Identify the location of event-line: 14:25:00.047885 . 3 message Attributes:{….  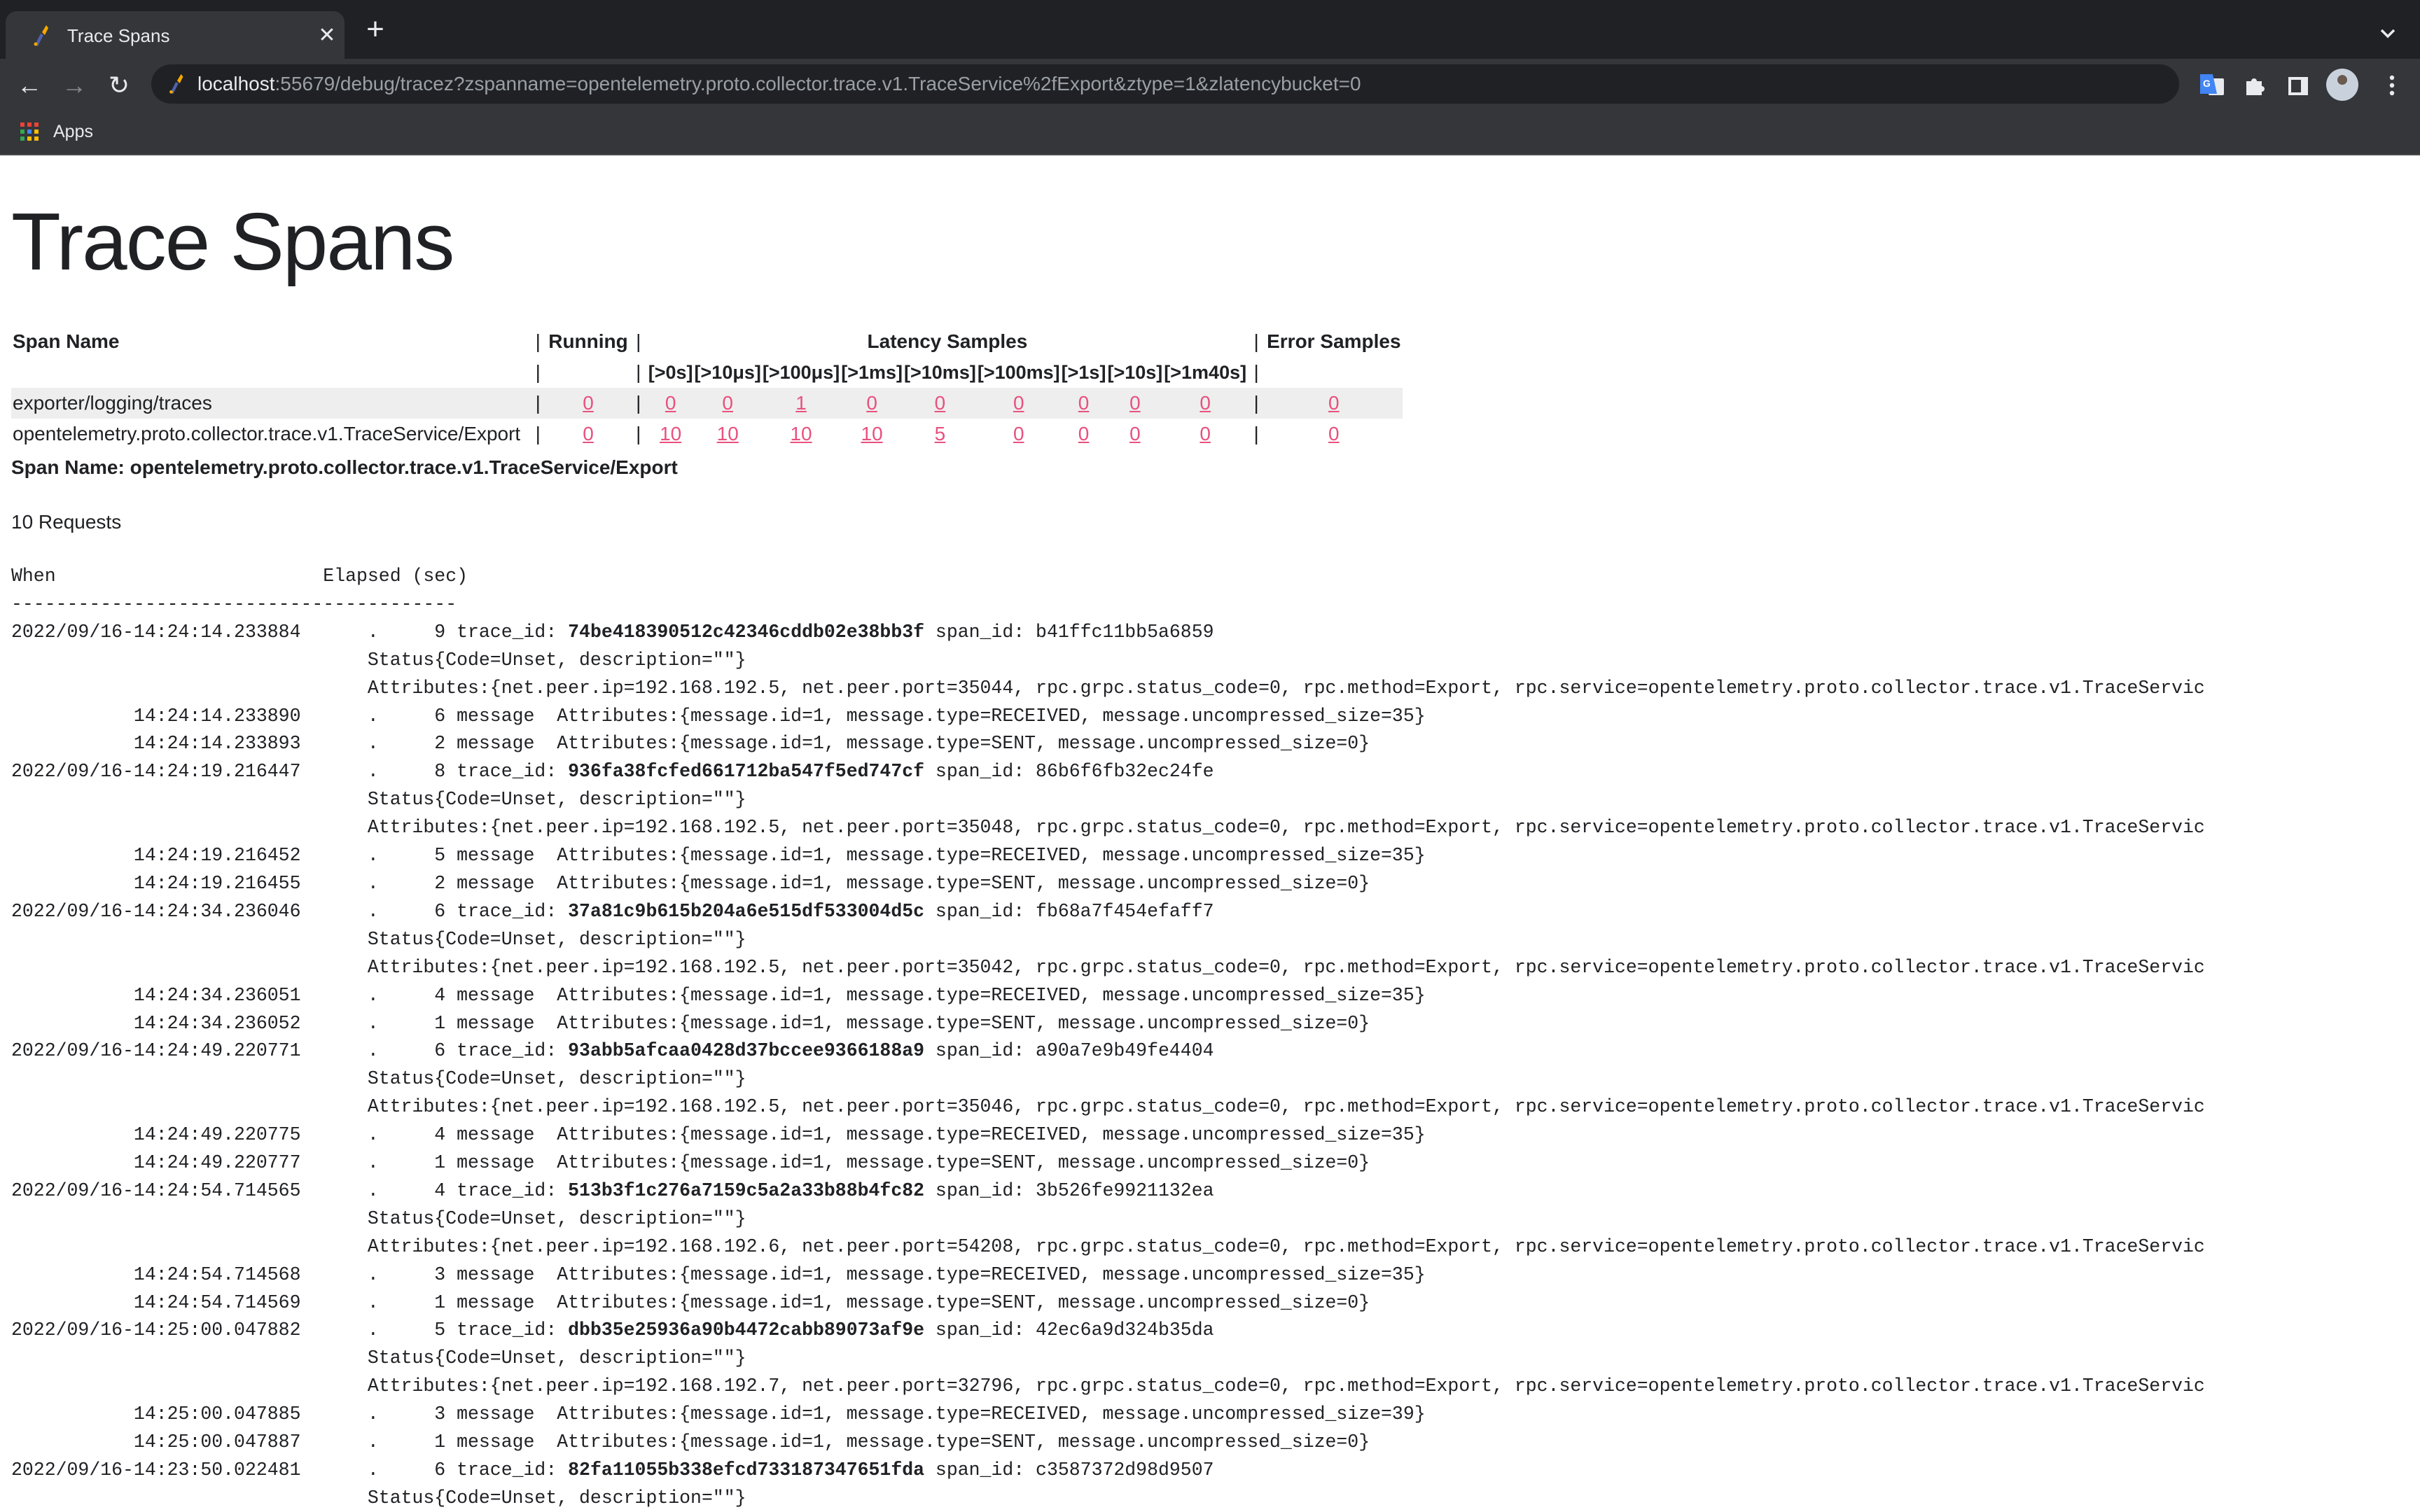
(718, 1414).